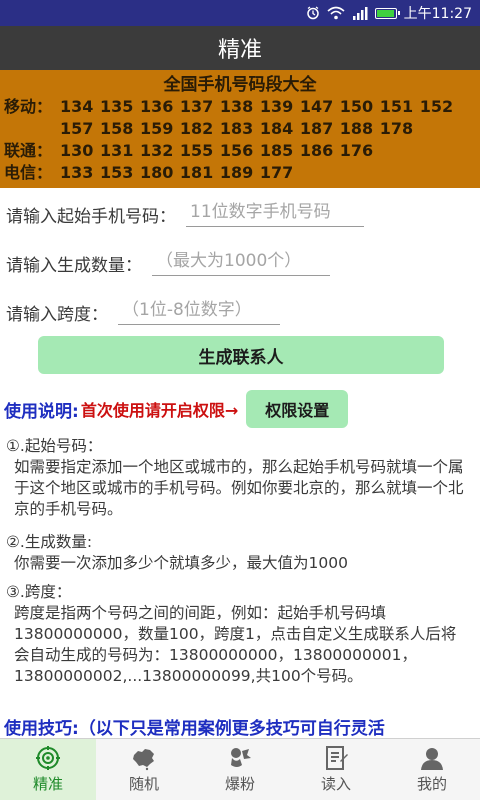 Image resolution: width=480 pixels, height=800 pixels. I want to click on banner-label: 移动：, so click(28, 106).